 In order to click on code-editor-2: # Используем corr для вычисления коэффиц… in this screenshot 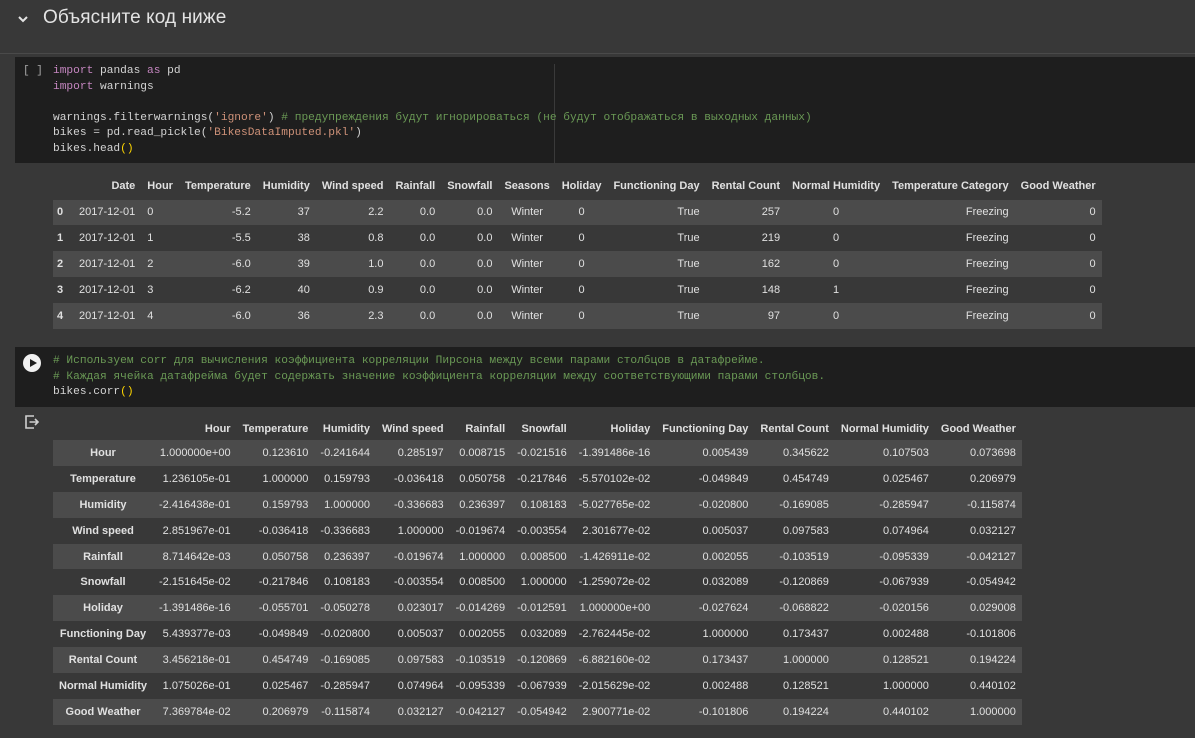, I will do `click(439, 377)`.